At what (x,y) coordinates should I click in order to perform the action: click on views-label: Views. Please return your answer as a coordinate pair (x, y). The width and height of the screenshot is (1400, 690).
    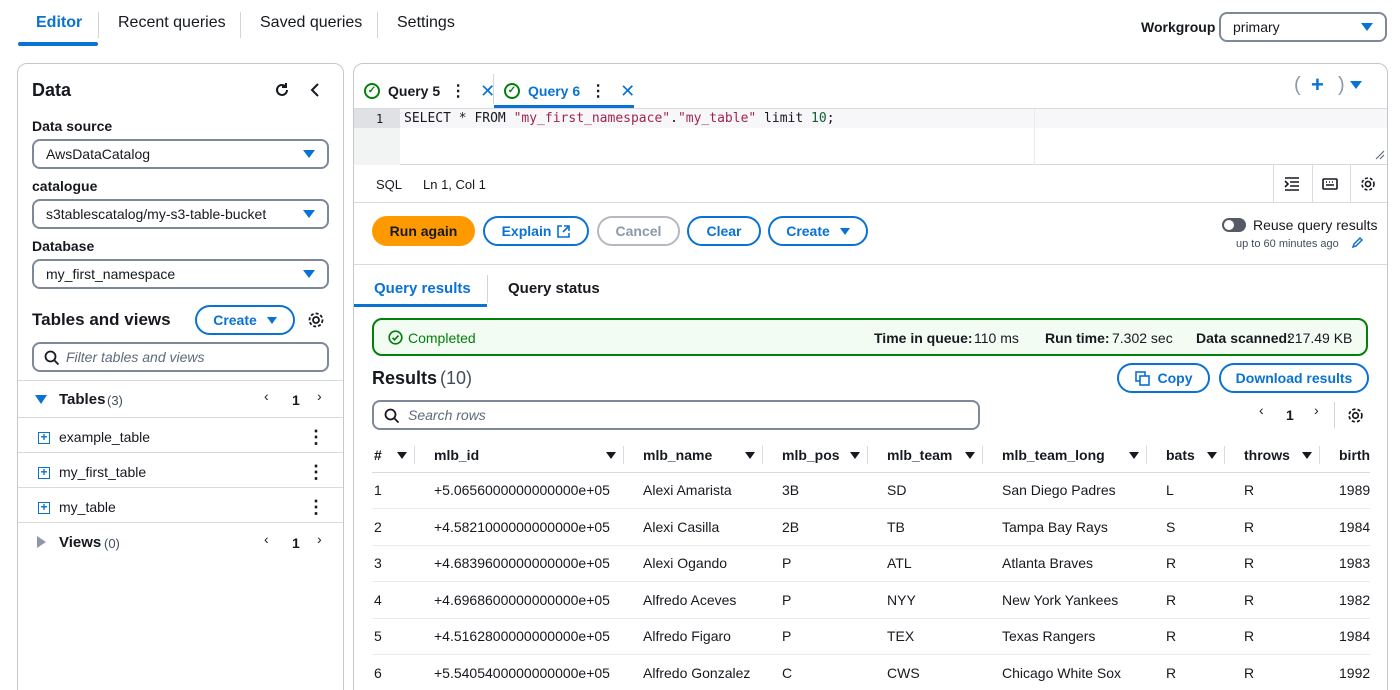
    Looking at the image, I should click on (80, 542).